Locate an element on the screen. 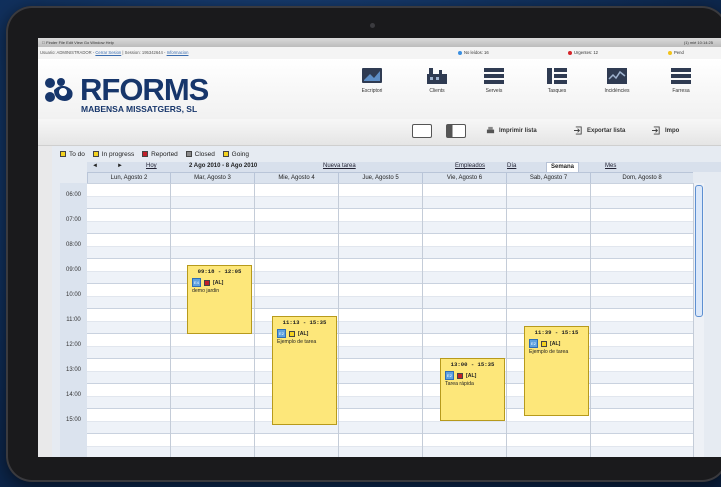 This screenshot has width=721, height=487. hour-label: 11:00 is located at coordinates (73, 320).